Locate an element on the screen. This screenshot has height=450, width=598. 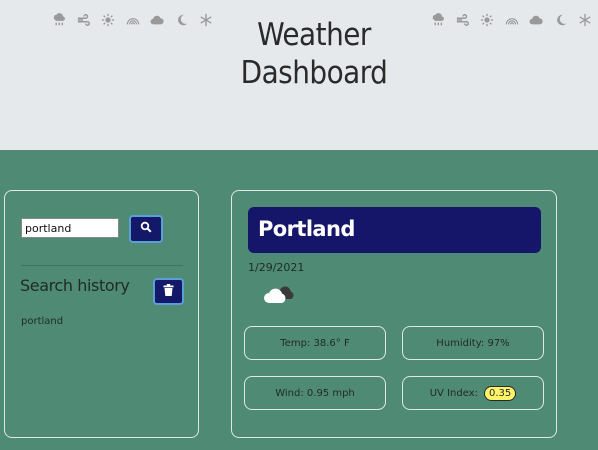
clear-history-button is located at coordinates (168, 291).